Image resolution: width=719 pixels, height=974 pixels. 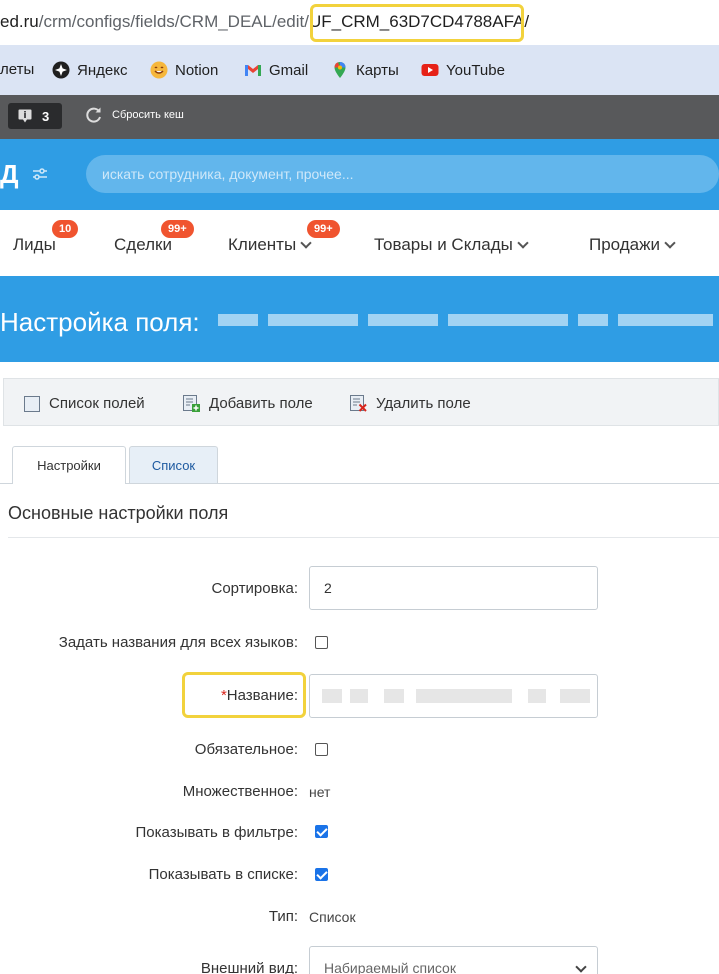 I want to click on type-value: Список, so click(x=332, y=917).